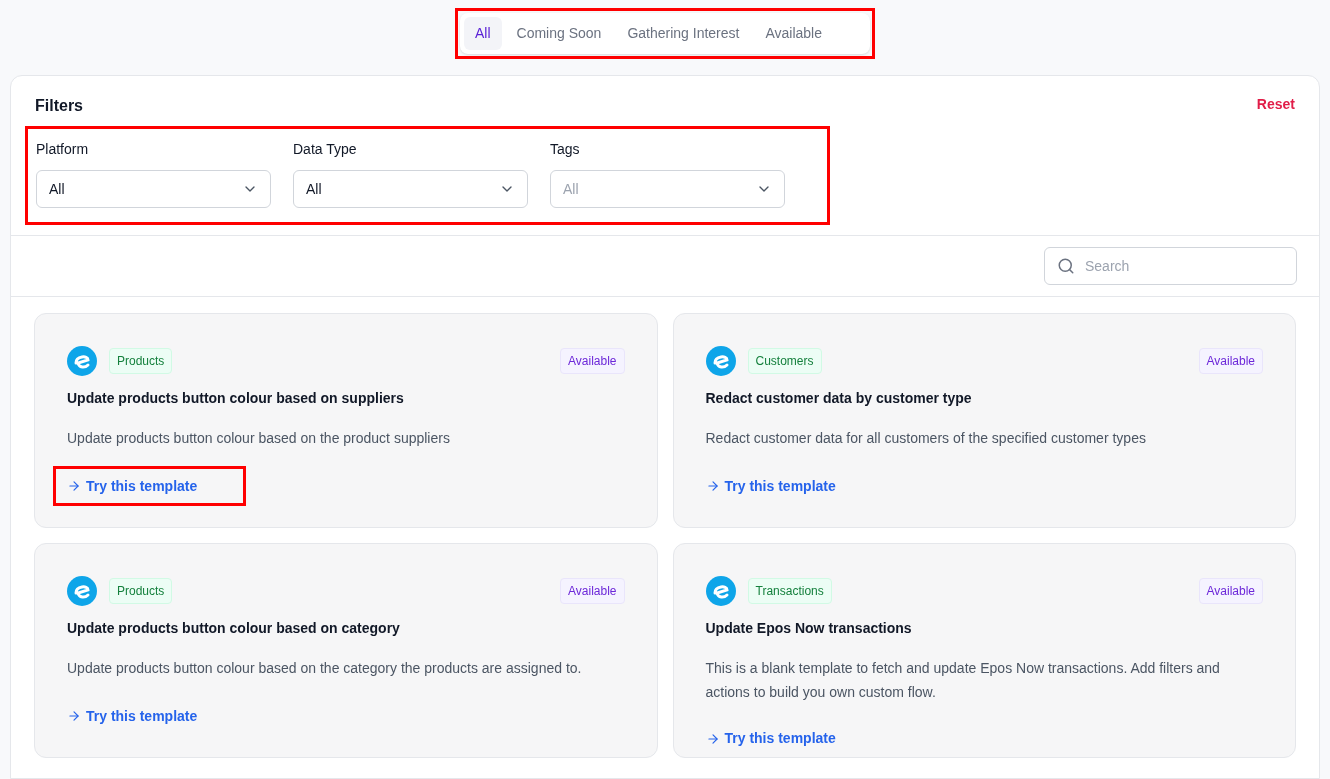 The width and height of the screenshot is (1330, 779). What do you see at coordinates (784, 361) in the screenshot?
I see `category-tag: Customers` at bounding box center [784, 361].